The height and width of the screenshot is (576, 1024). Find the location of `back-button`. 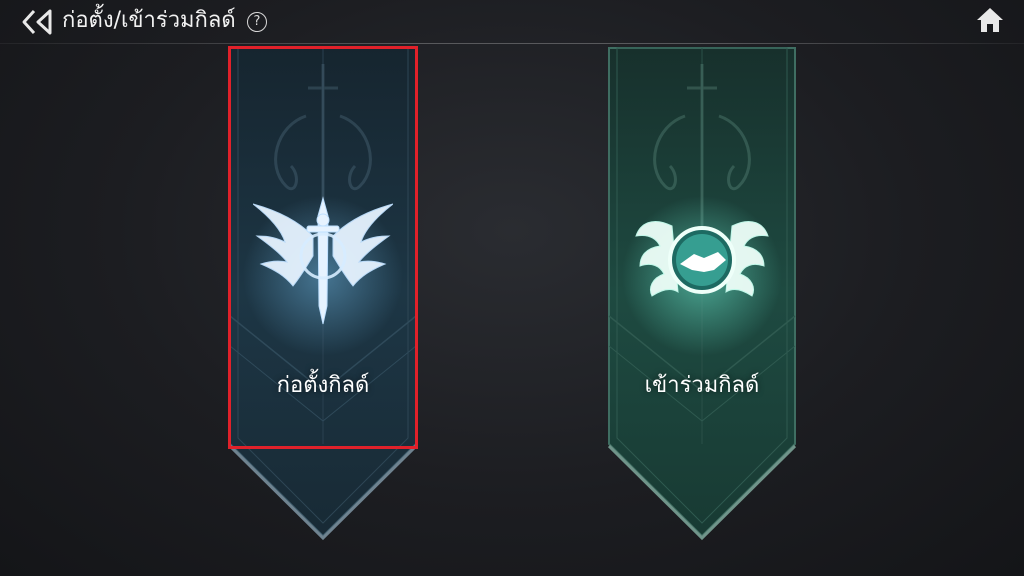

back-button is located at coordinates (37, 22).